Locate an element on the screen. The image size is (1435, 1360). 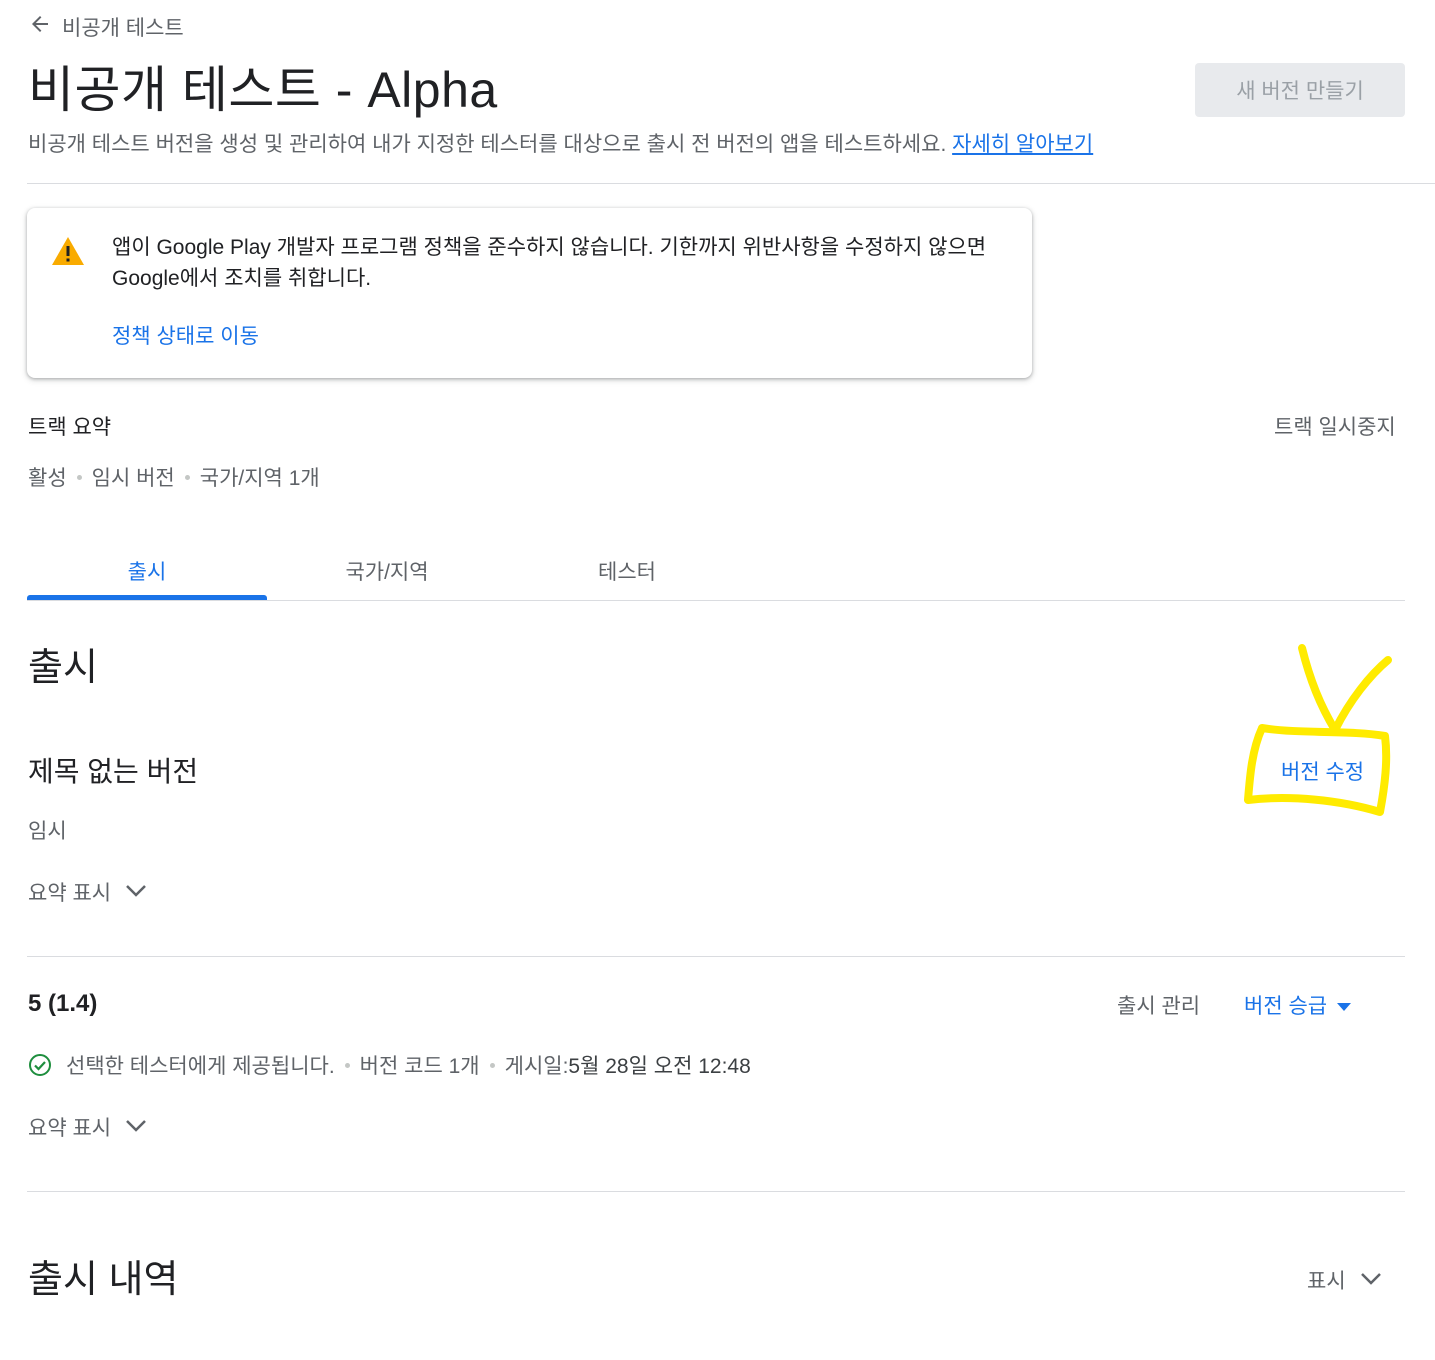
breadcrumb: 비공개 테스트 is located at coordinates (106, 27).